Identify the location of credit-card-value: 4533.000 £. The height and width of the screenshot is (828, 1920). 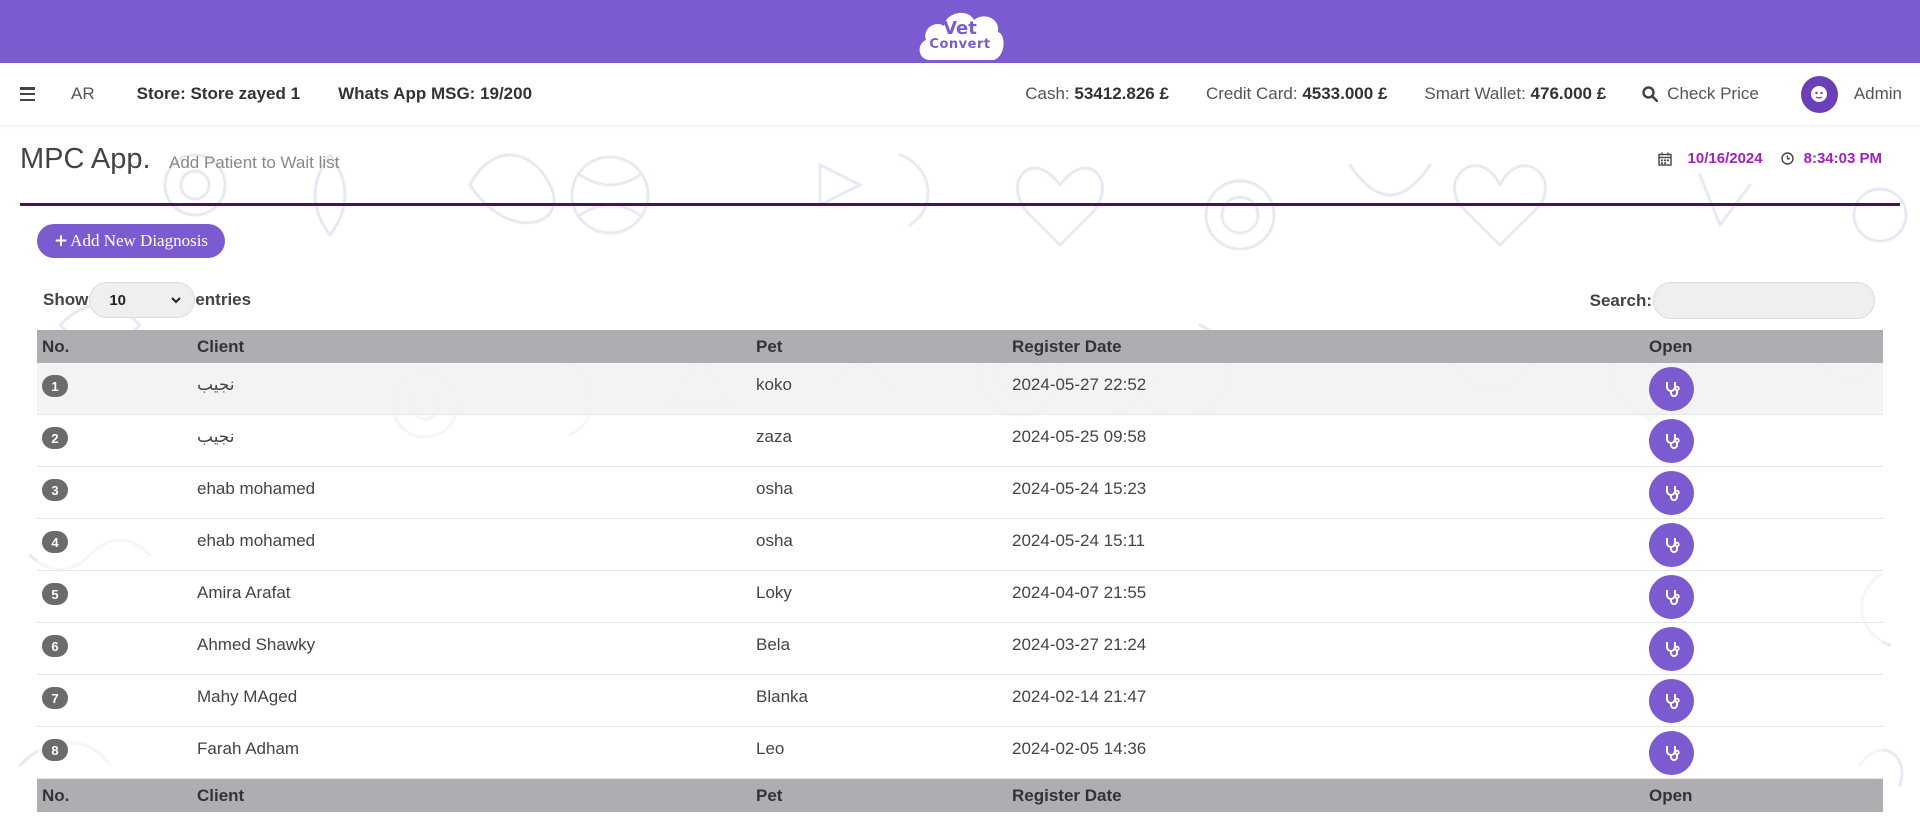
(1345, 93).